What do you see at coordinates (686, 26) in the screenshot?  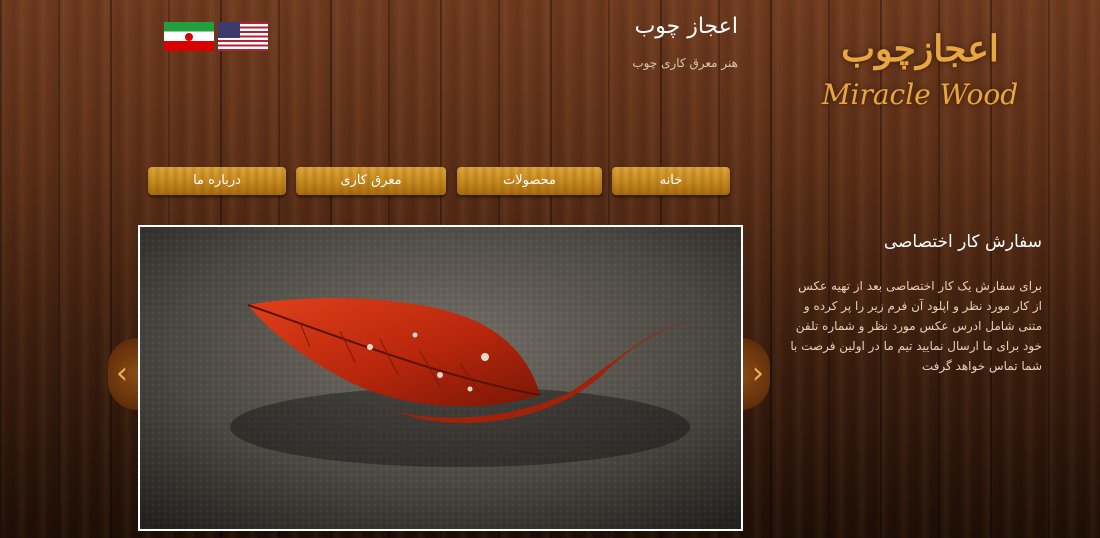 I see `site-title: اعجاز چوب` at bounding box center [686, 26].